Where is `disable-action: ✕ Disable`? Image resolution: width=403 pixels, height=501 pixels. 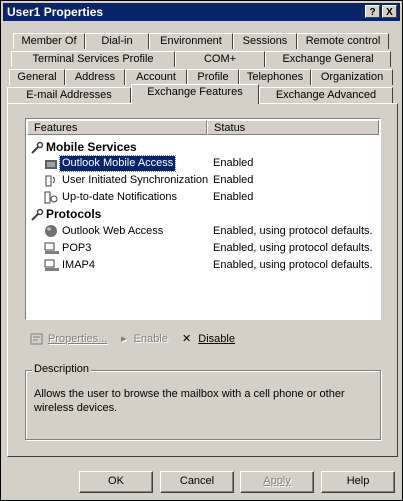
disable-action: ✕ Disable is located at coordinates (208, 339).